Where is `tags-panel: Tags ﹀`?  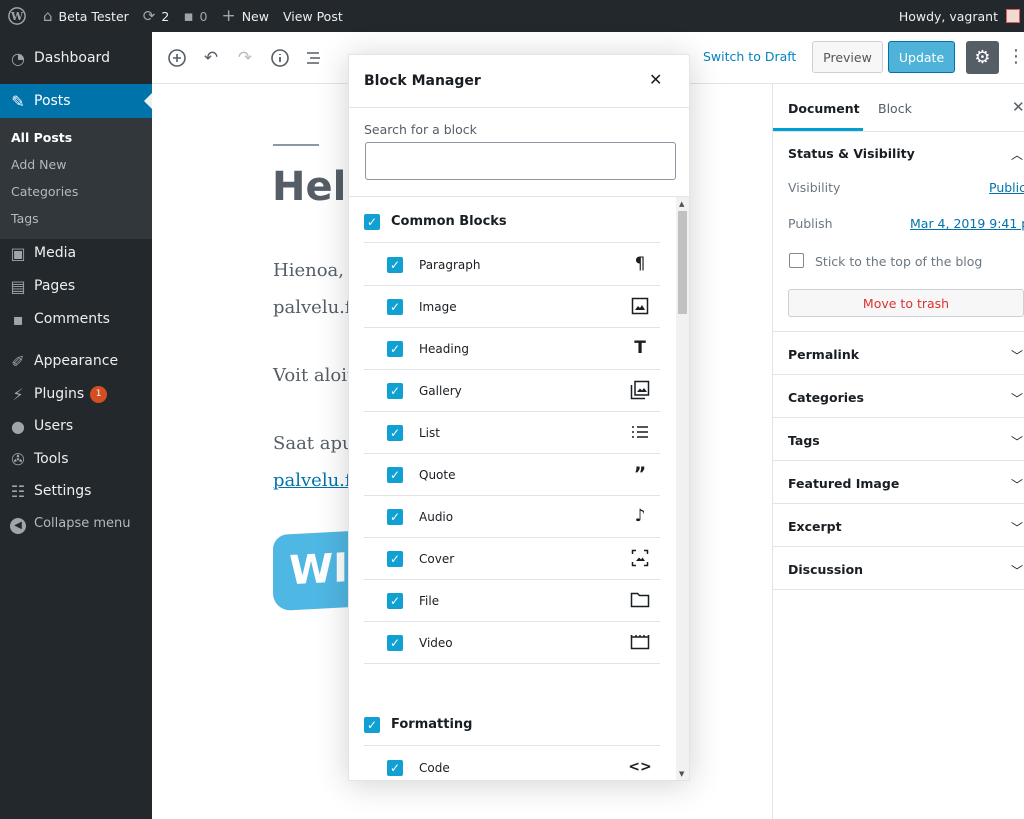
tags-panel: Tags ﹀ is located at coordinates (898, 439).